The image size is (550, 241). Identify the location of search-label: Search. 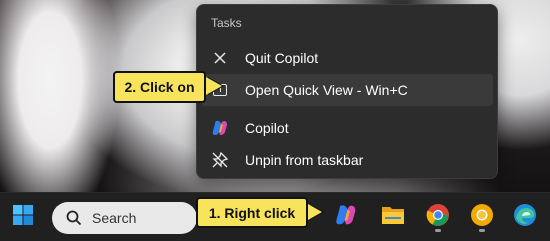
(114, 218).